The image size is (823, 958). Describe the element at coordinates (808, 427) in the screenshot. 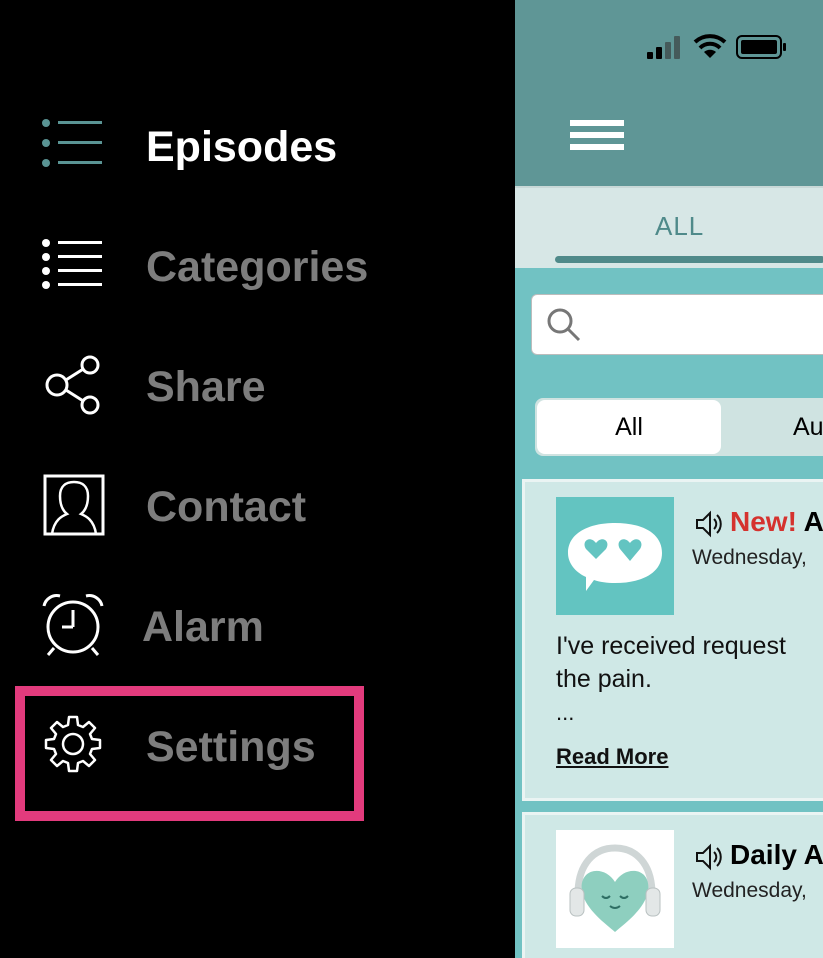

I see `segment-audio: Au` at that location.